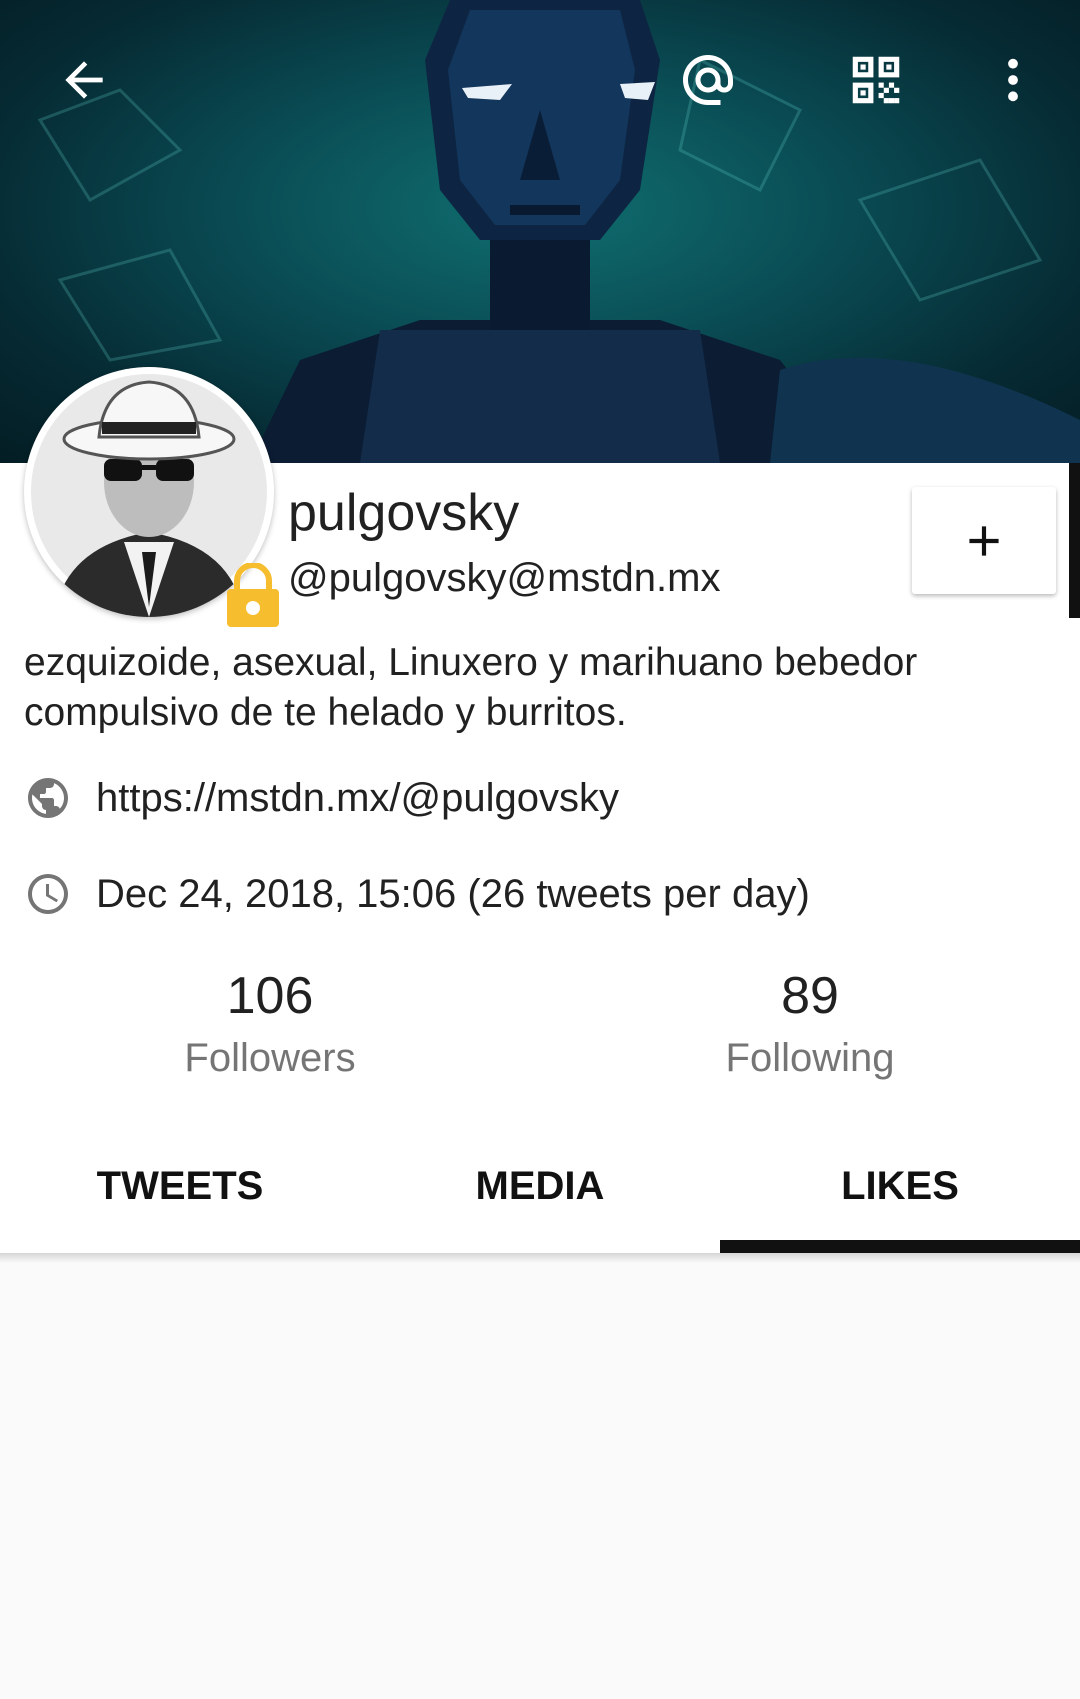  I want to click on more-options-button, so click(1013, 80).